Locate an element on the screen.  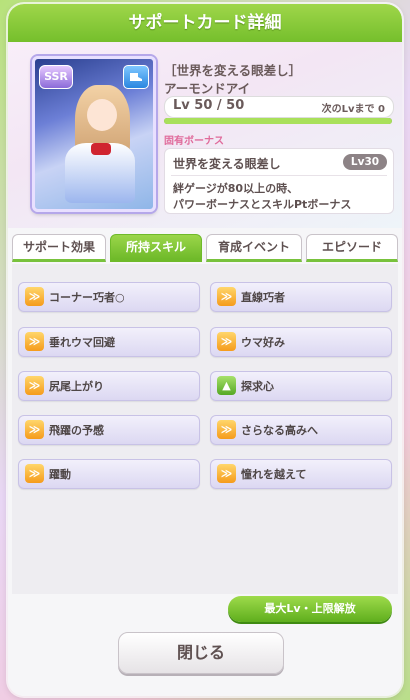
skill-label: 探求心 is located at coordinates (257, 386).